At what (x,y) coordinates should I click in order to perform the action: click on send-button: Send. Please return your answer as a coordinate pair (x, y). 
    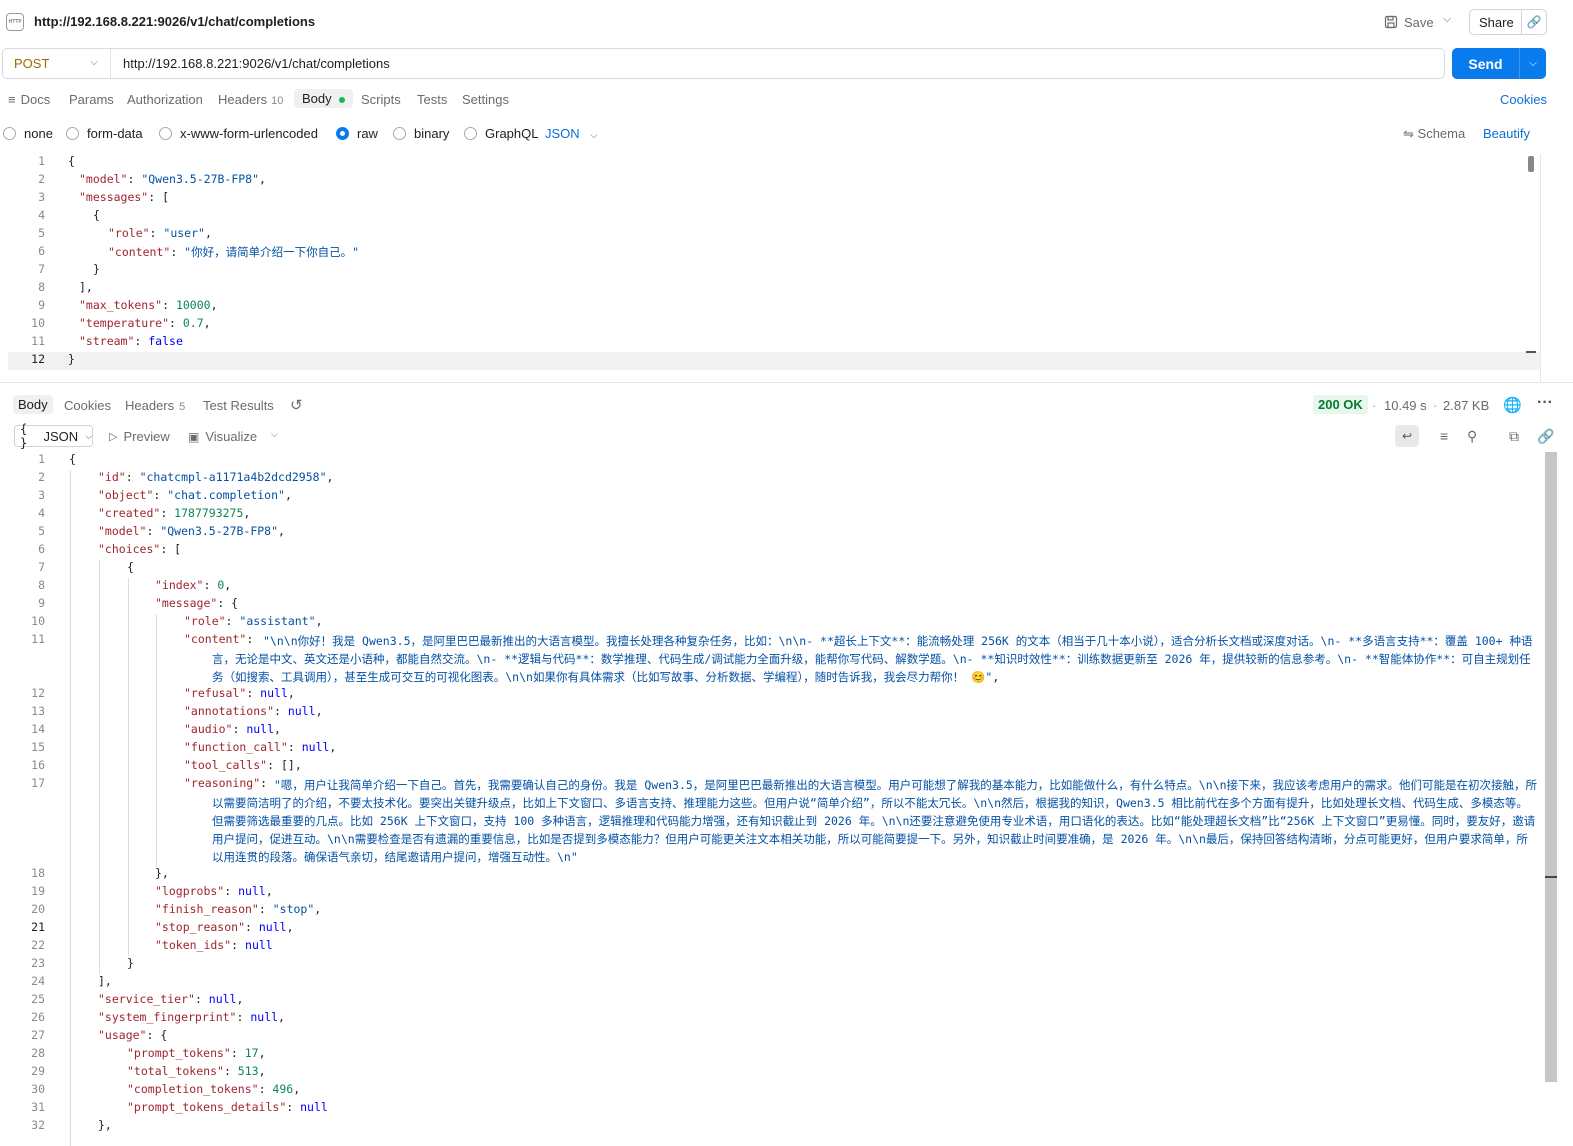
    Looking at the image, I should click on (1485, 64).